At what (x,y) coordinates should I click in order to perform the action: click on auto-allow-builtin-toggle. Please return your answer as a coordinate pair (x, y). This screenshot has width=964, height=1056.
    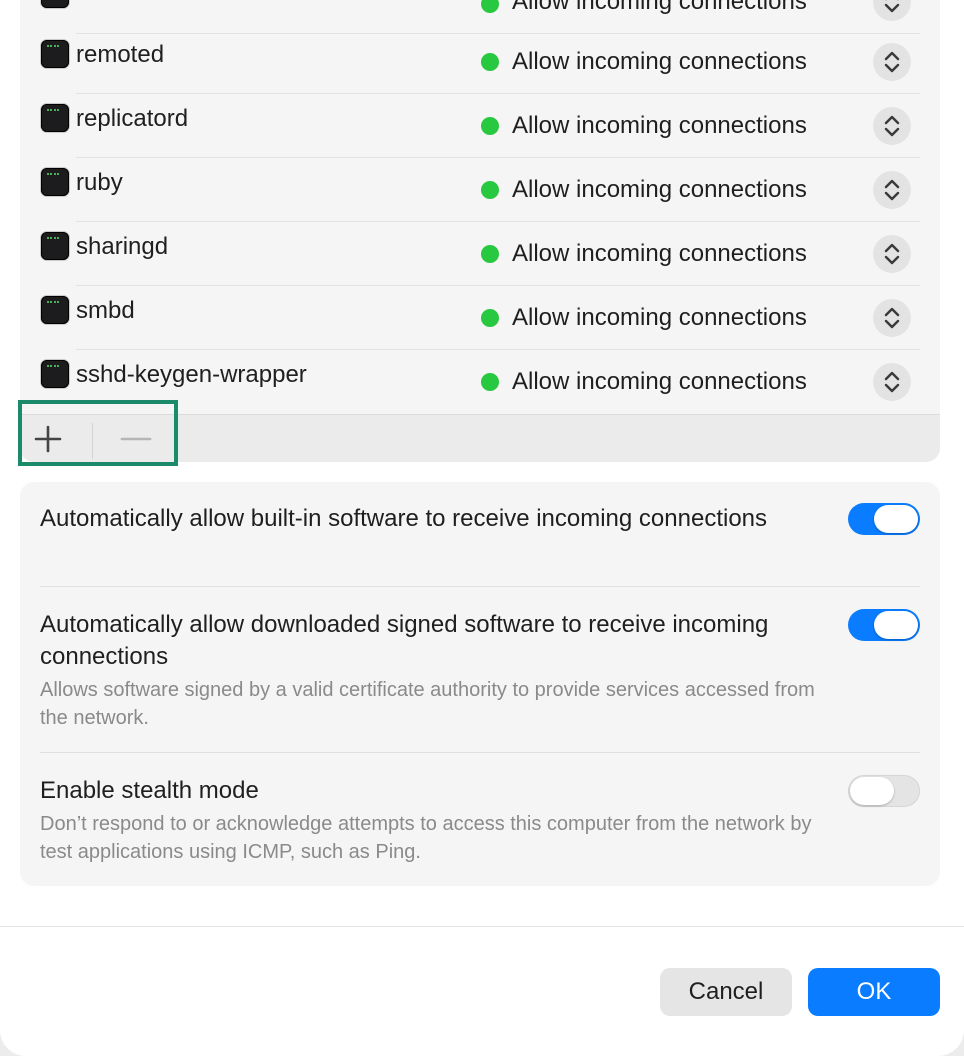
    Looking at the image, I should click on (884, 519).